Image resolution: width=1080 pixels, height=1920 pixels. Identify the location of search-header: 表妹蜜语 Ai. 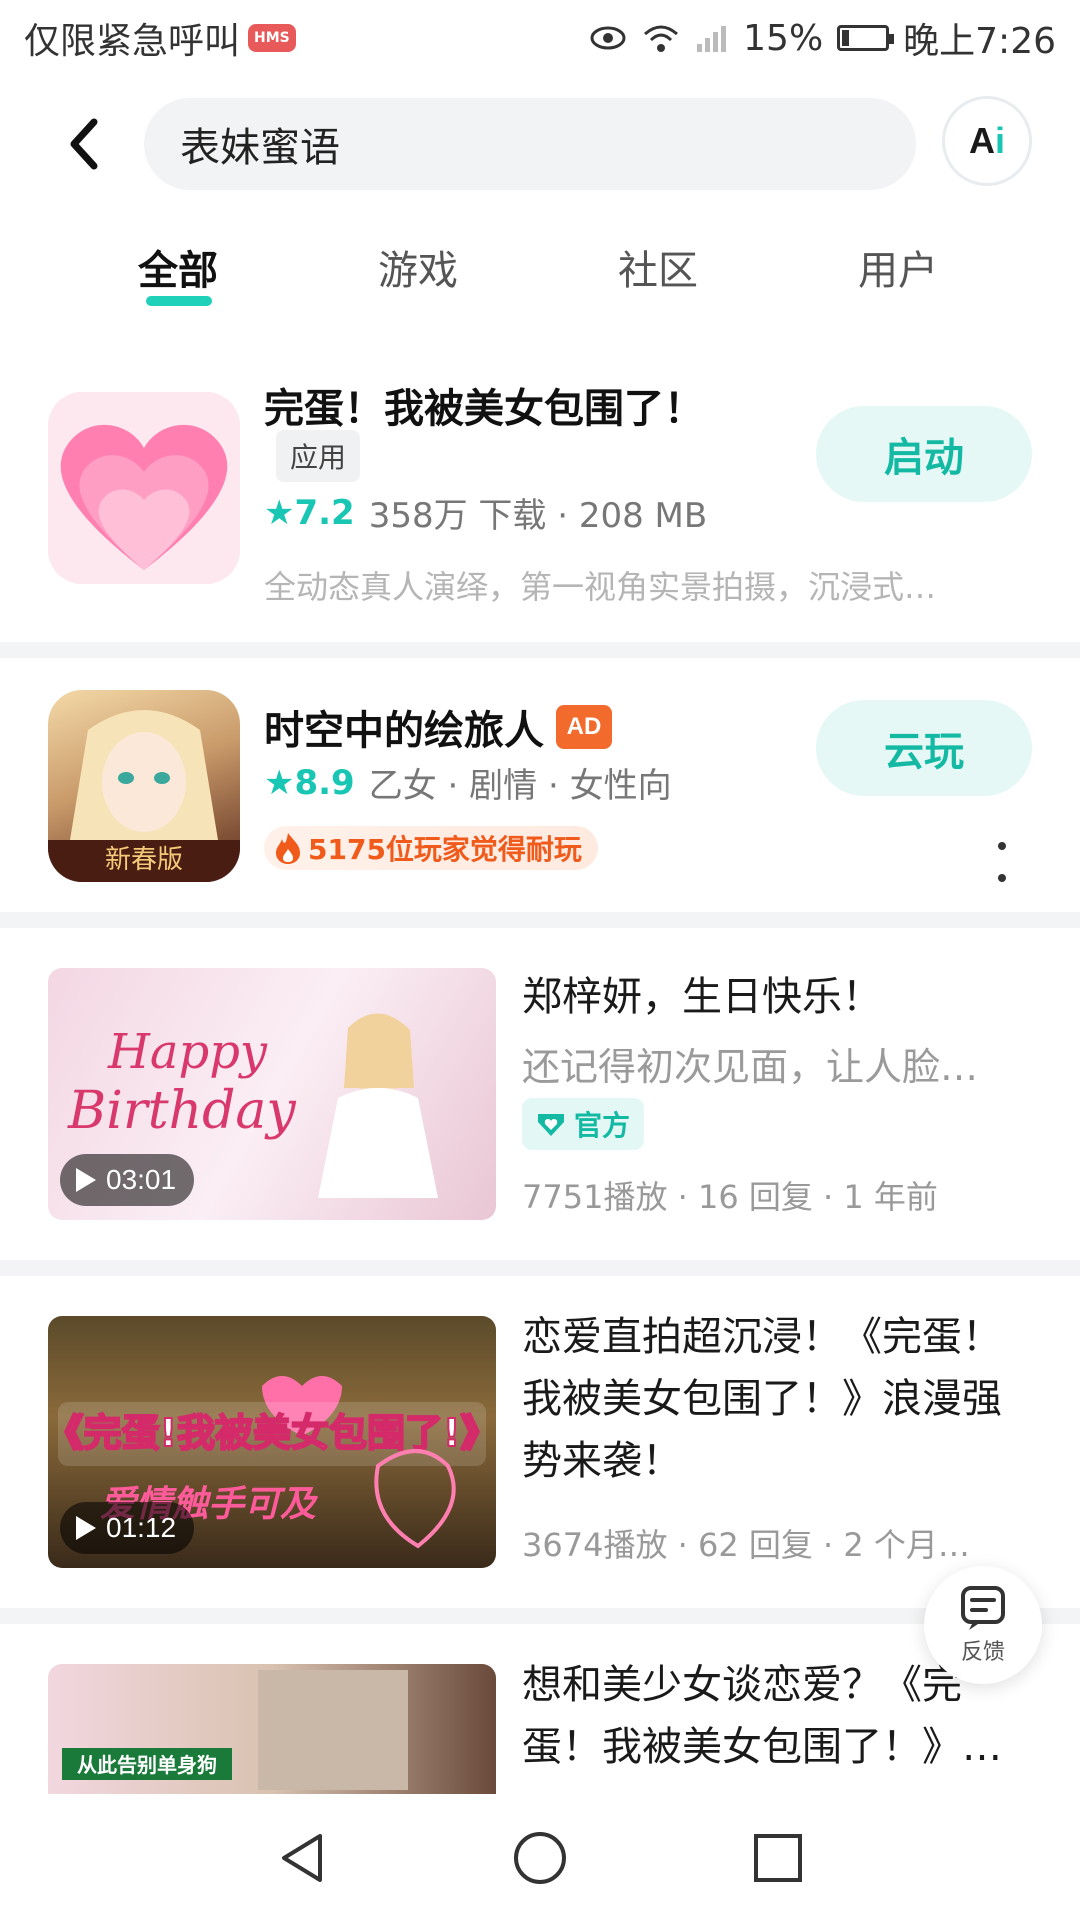
(540, 144).